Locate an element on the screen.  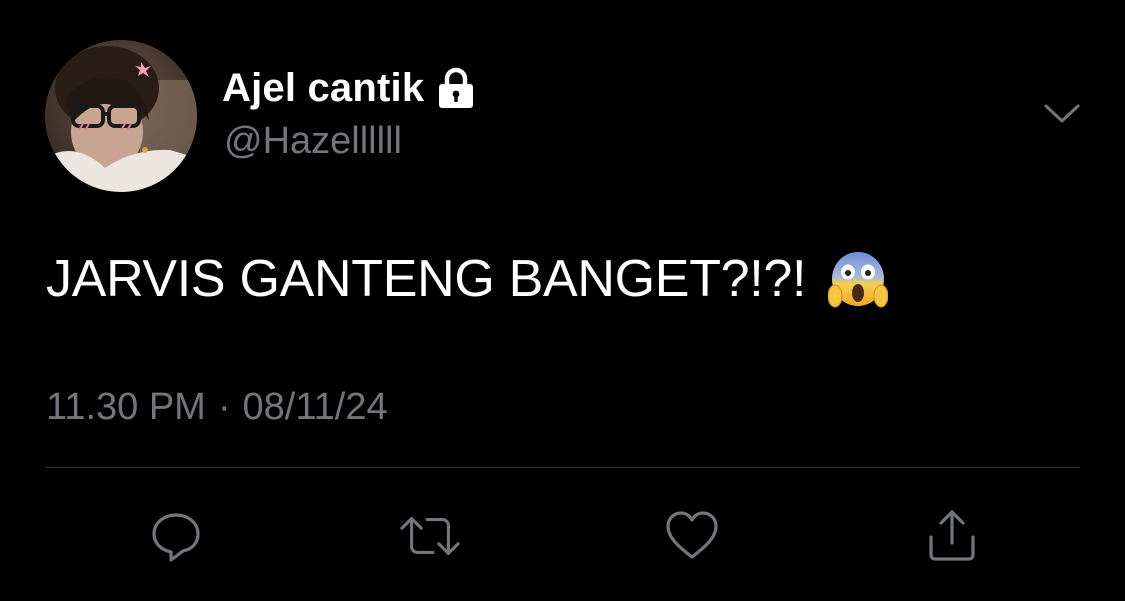
display-name: Ajel cantik is located at coordinates (323, 88).